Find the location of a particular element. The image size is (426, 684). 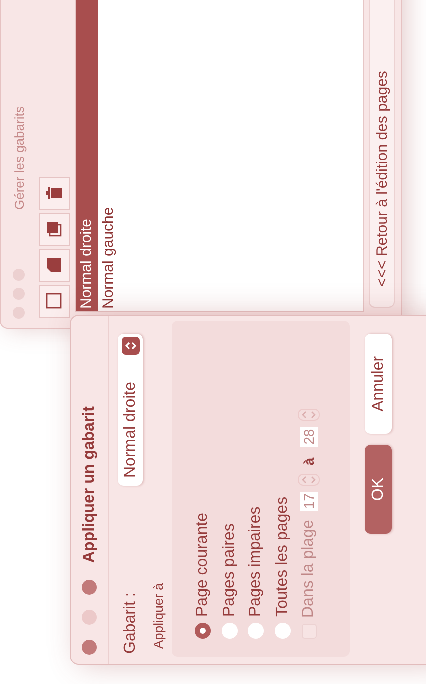

stepper-icon is located at coordinates (131, 346).